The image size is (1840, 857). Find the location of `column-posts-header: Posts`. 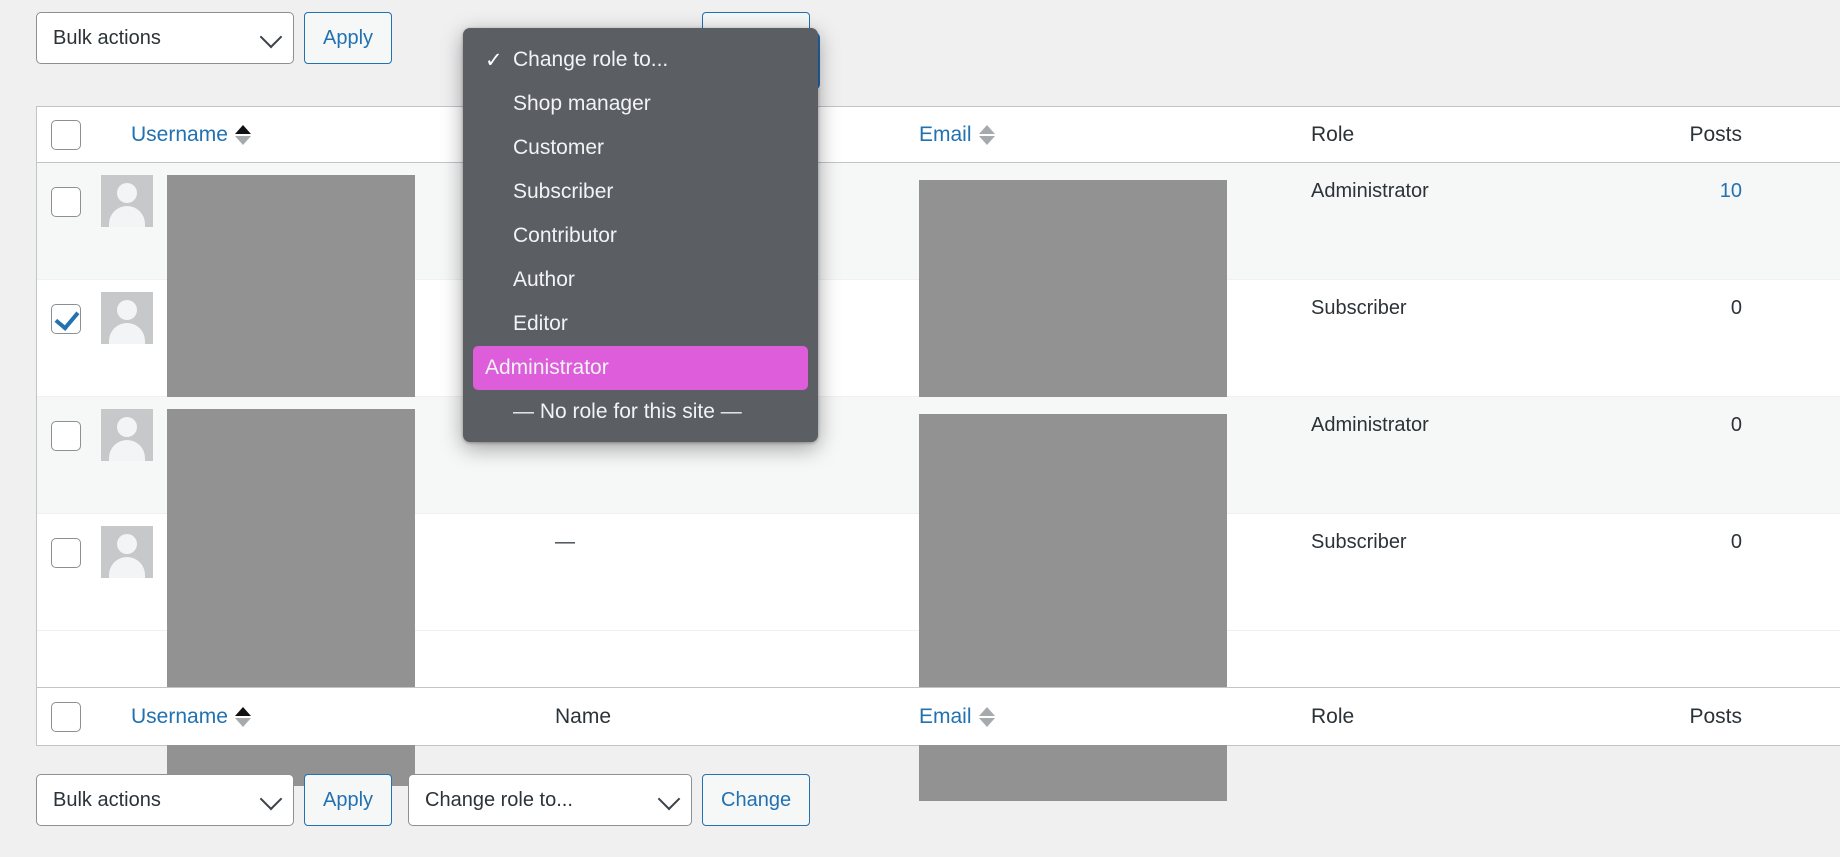

column-posts-header: Posts is located at coordinates (1719, 135).